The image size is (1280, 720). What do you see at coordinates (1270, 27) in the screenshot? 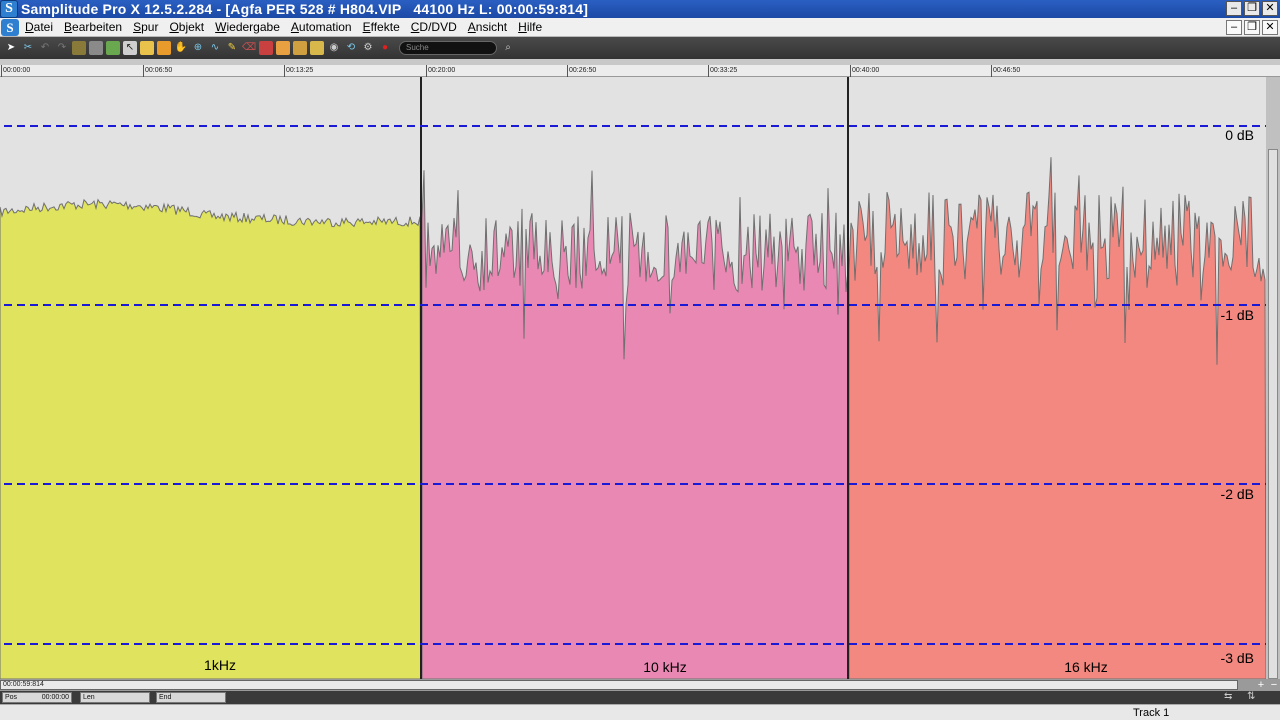
I see `doc-close-button: ✕` at bounding box center [1270, 27].